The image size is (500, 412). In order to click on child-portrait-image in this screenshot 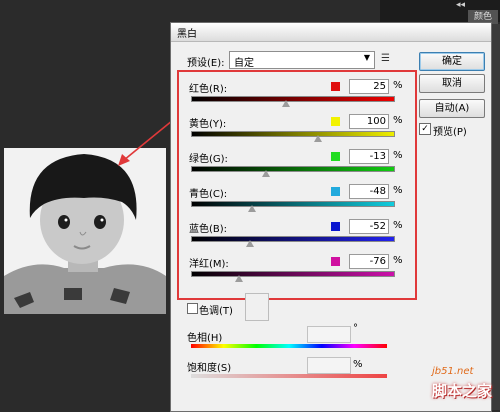, I will do `click(85, 231)`.